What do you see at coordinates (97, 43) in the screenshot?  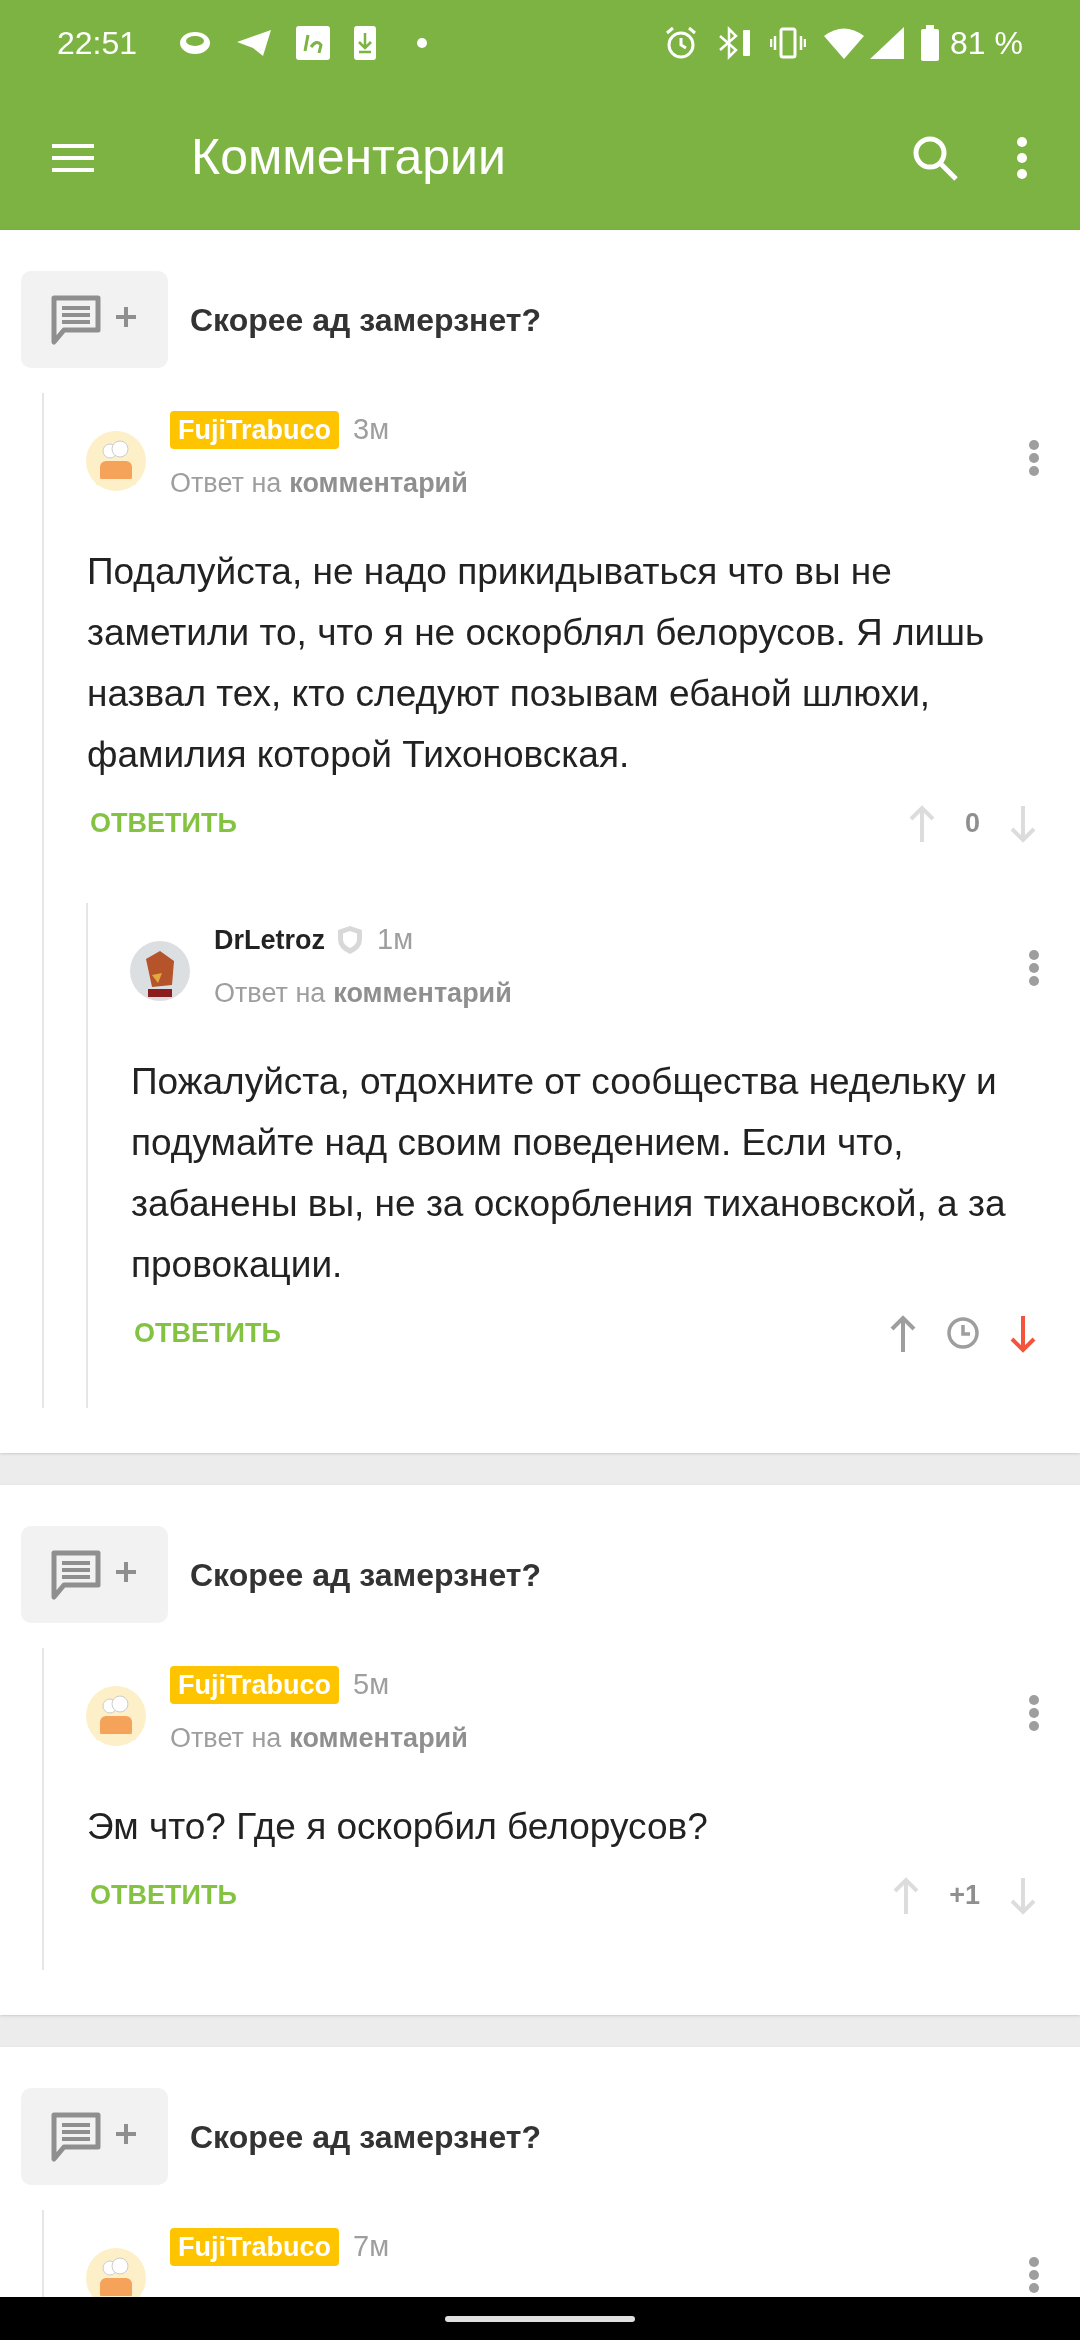 I see `status-time: 22:51` at bounding box center [97, 43].